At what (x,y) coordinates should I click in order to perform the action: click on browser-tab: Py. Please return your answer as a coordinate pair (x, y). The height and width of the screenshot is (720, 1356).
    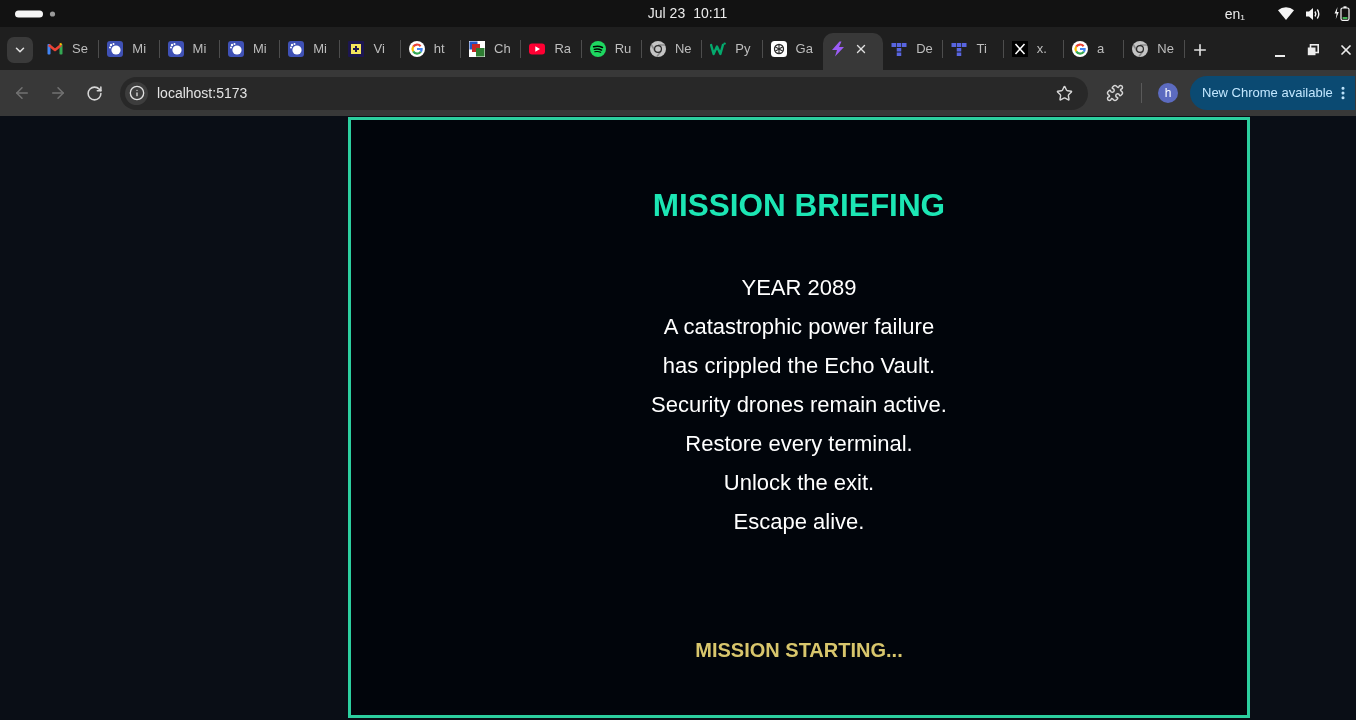
    Looking at the image, I should click on (732, 51).